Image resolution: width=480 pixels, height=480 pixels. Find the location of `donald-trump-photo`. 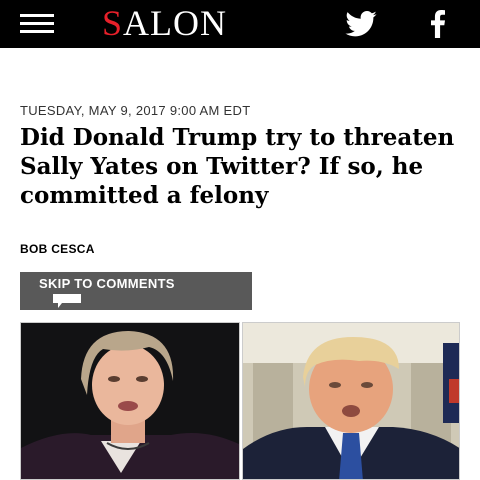

donald-trump-photo is located at coordinates (351, 401).